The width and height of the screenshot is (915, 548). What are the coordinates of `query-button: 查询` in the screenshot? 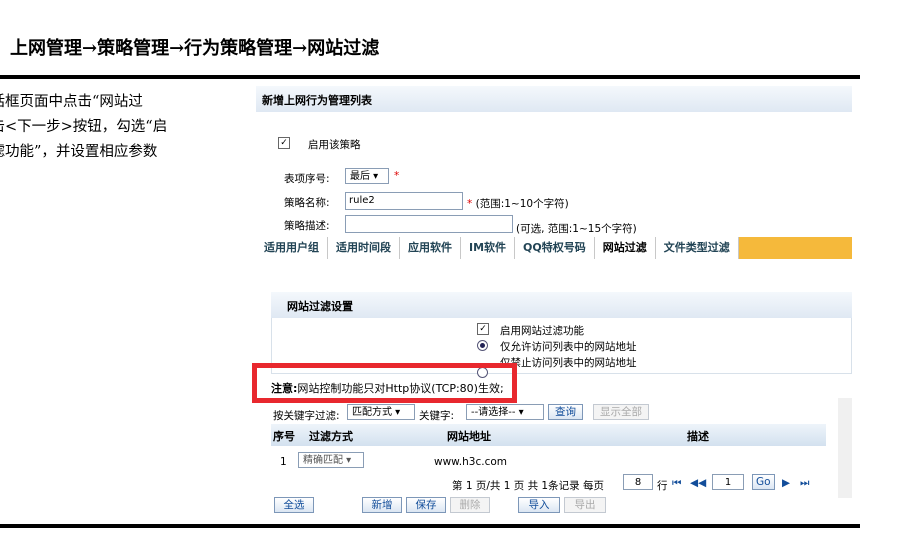 It's located at (565, 412).